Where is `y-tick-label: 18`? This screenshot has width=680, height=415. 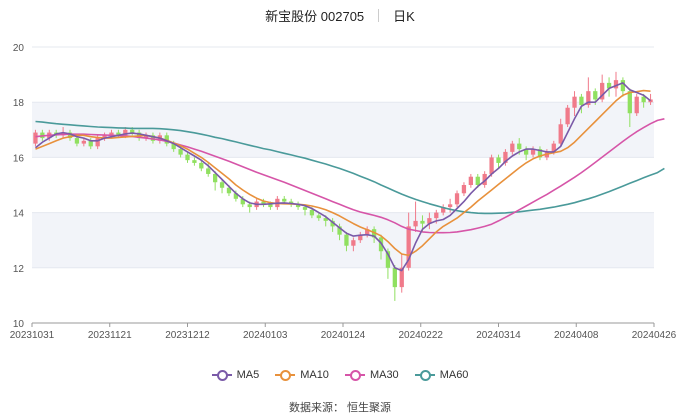 y-tick-label: 18 is located at coordinates (19, 103).